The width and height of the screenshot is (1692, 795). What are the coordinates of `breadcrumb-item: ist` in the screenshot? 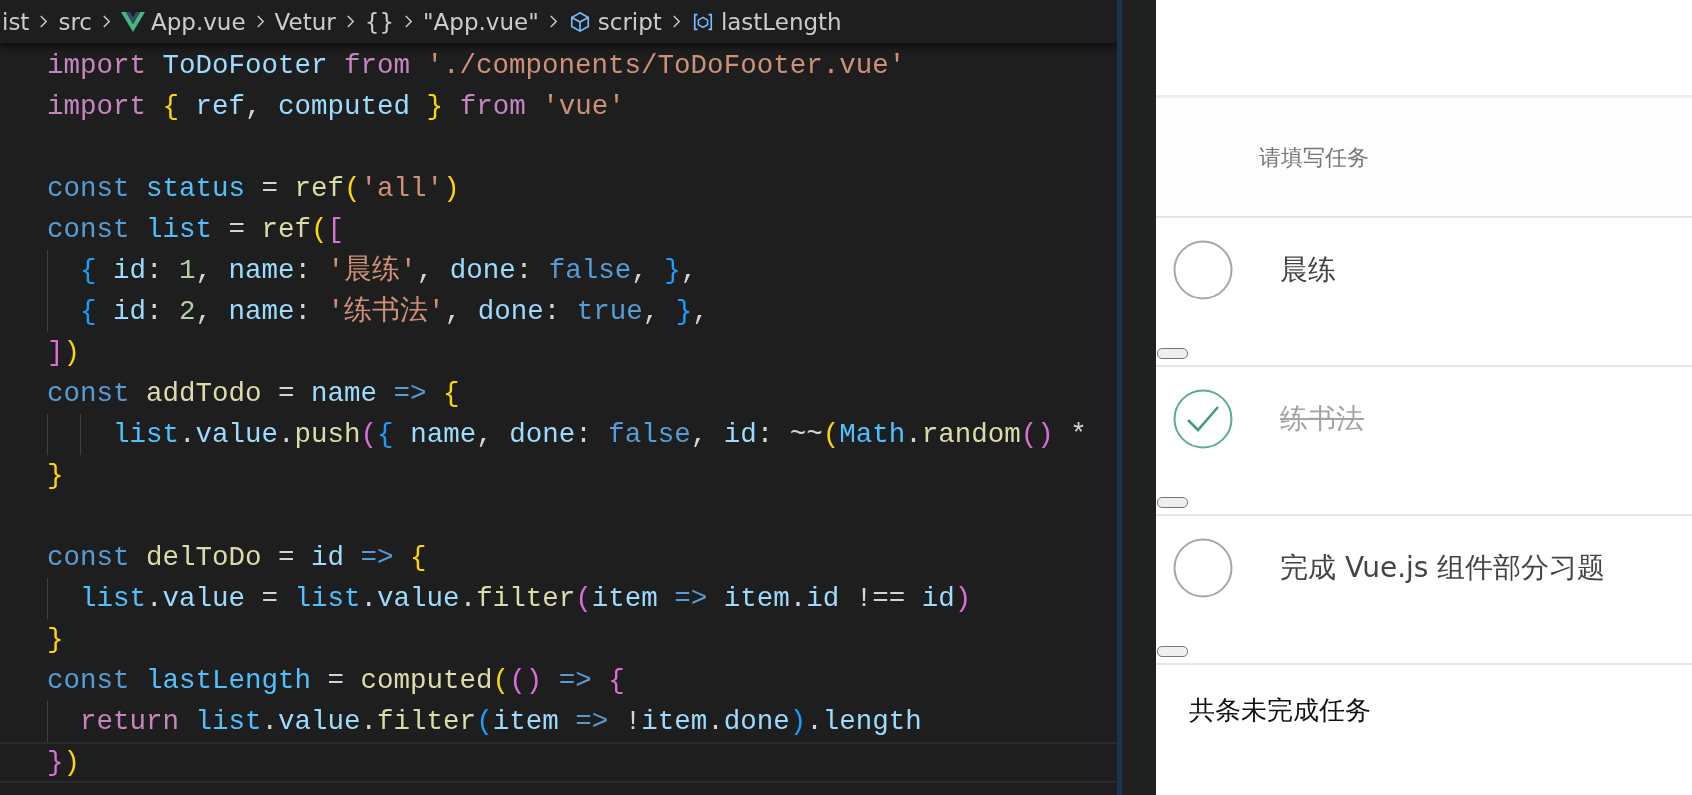 It's located at (16, 21).